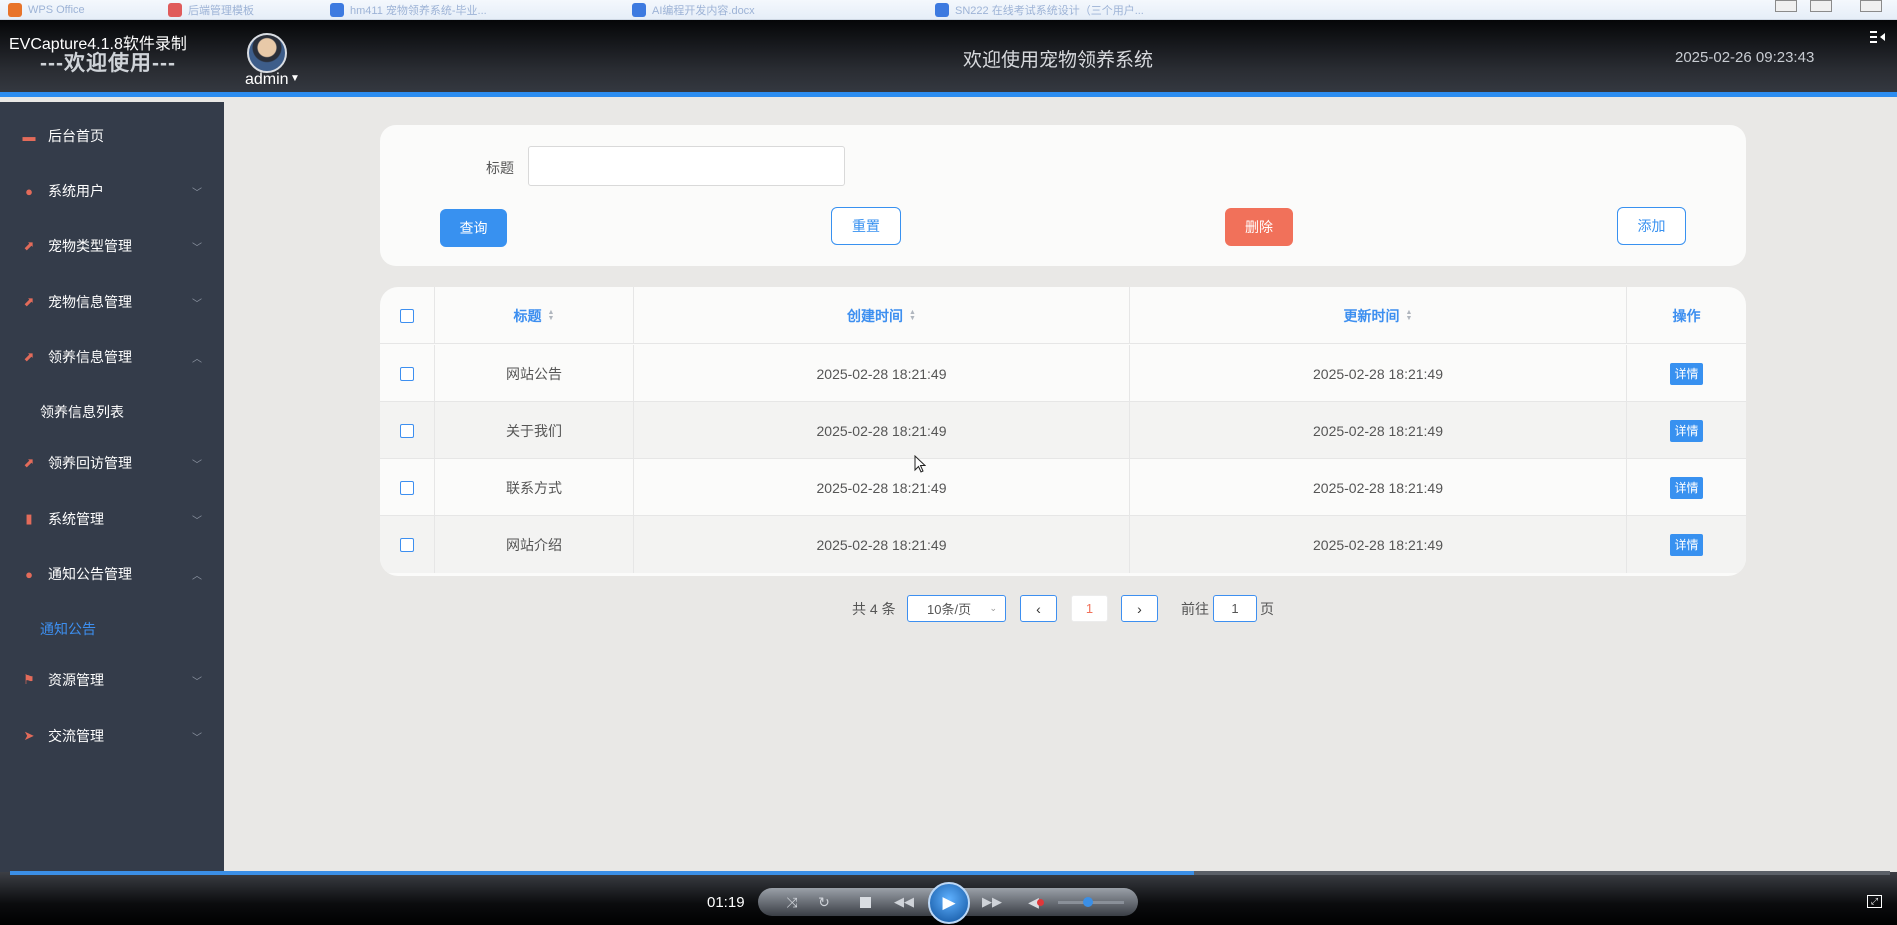  I want to click on play-button: ▶, so click(949, 903).